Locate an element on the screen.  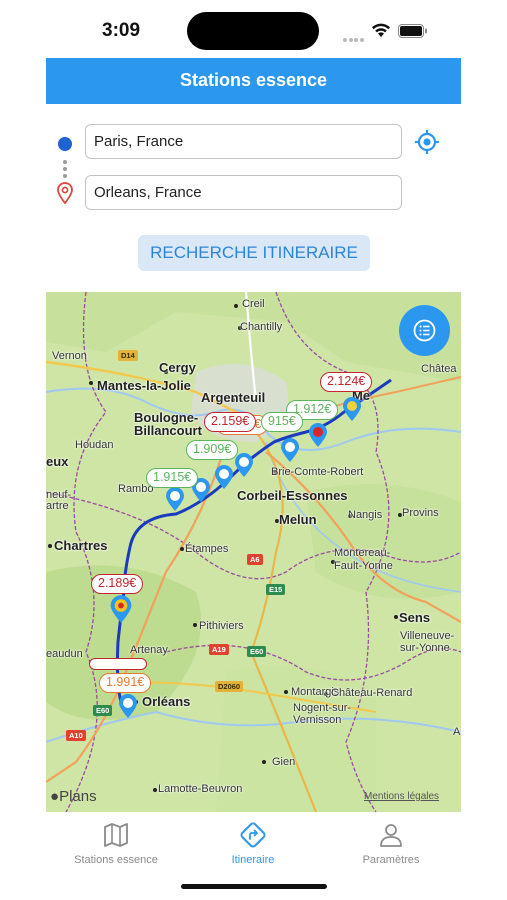
price-badge: 1.915€ is located at coordinates (172, 478).